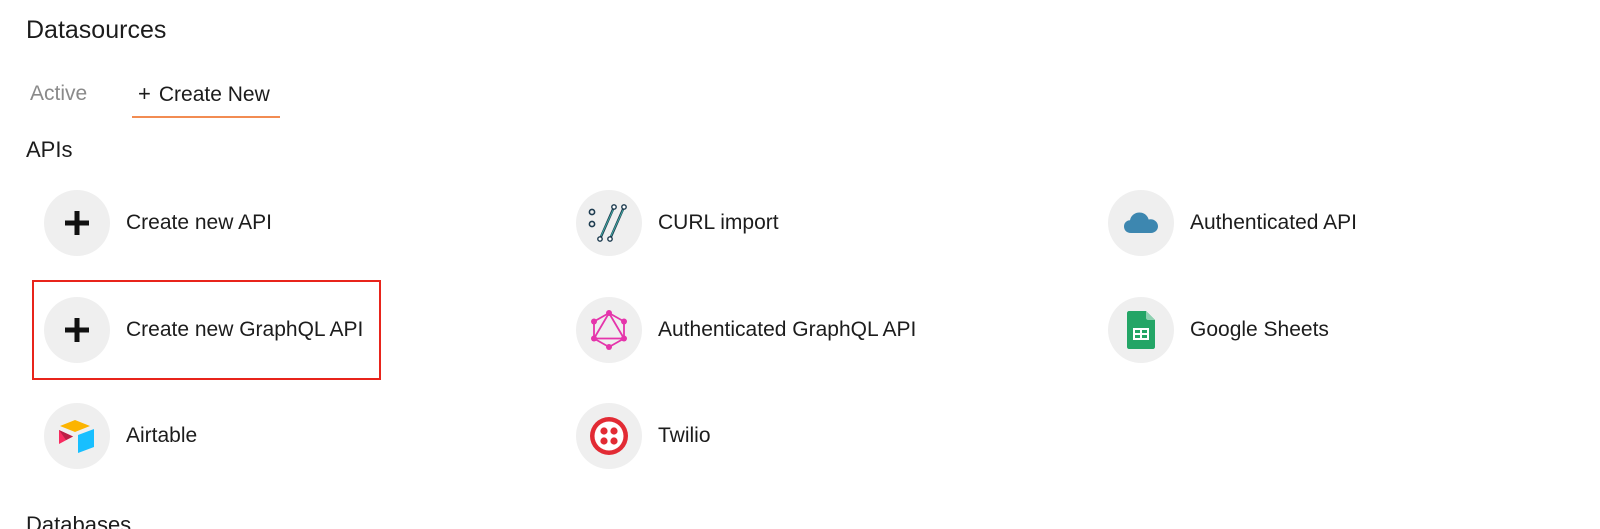 This screenshot has height=529, width=1600. What do you see at coordinates (304, 223) in the screenshot?
I see `card-create-new-api: Create new API` at bounding box center [304, 223].